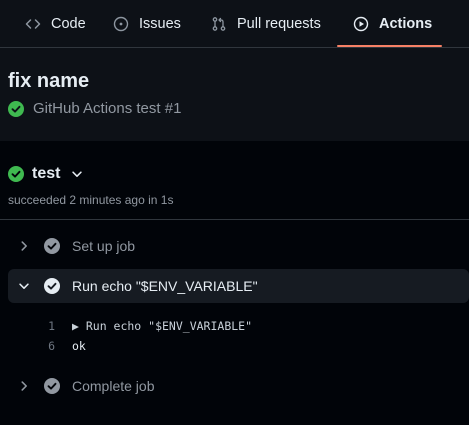 This screenshot has width=469, height=425. I want to click on tab-pull-requests: Pull requests, so click(265, 23).